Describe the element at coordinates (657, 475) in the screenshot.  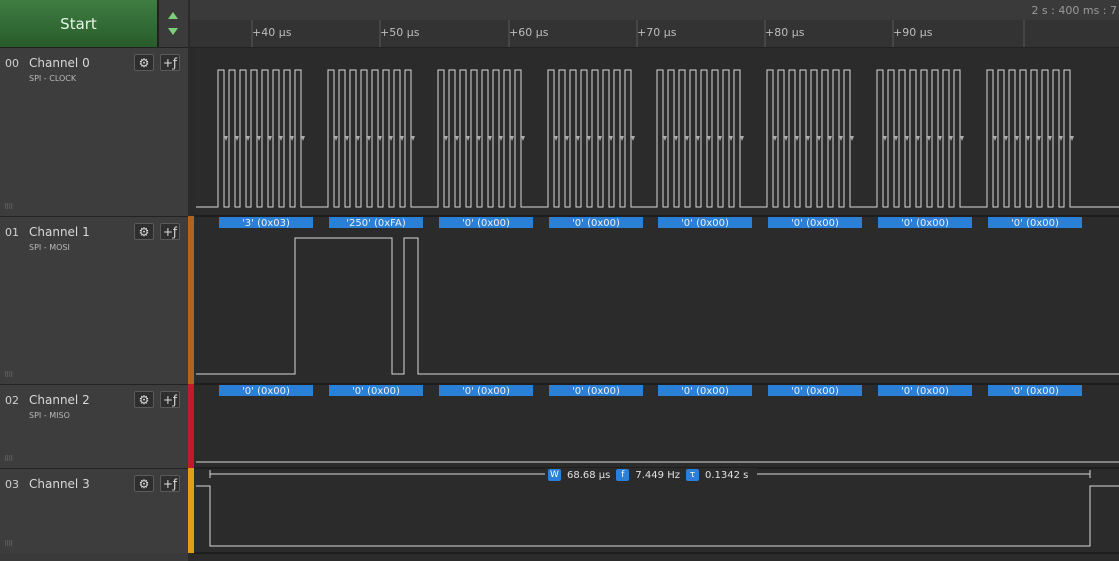
I see `measurement-frequency: 7.449 Hz` at that location.